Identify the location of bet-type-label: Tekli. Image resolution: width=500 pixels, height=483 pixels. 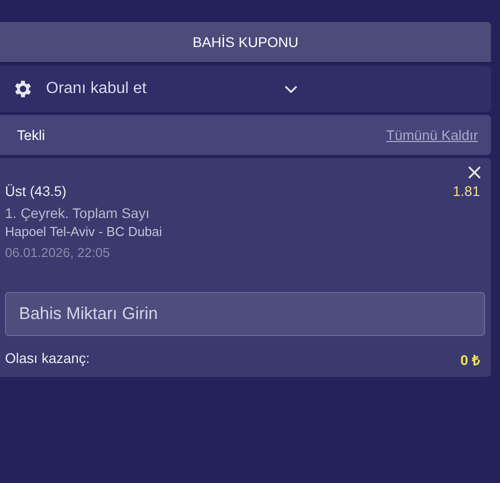
(31, 135).